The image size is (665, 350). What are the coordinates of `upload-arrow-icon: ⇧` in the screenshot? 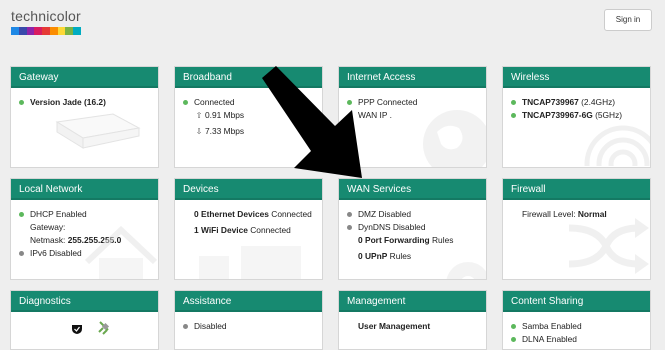 It's located at (199, 115).